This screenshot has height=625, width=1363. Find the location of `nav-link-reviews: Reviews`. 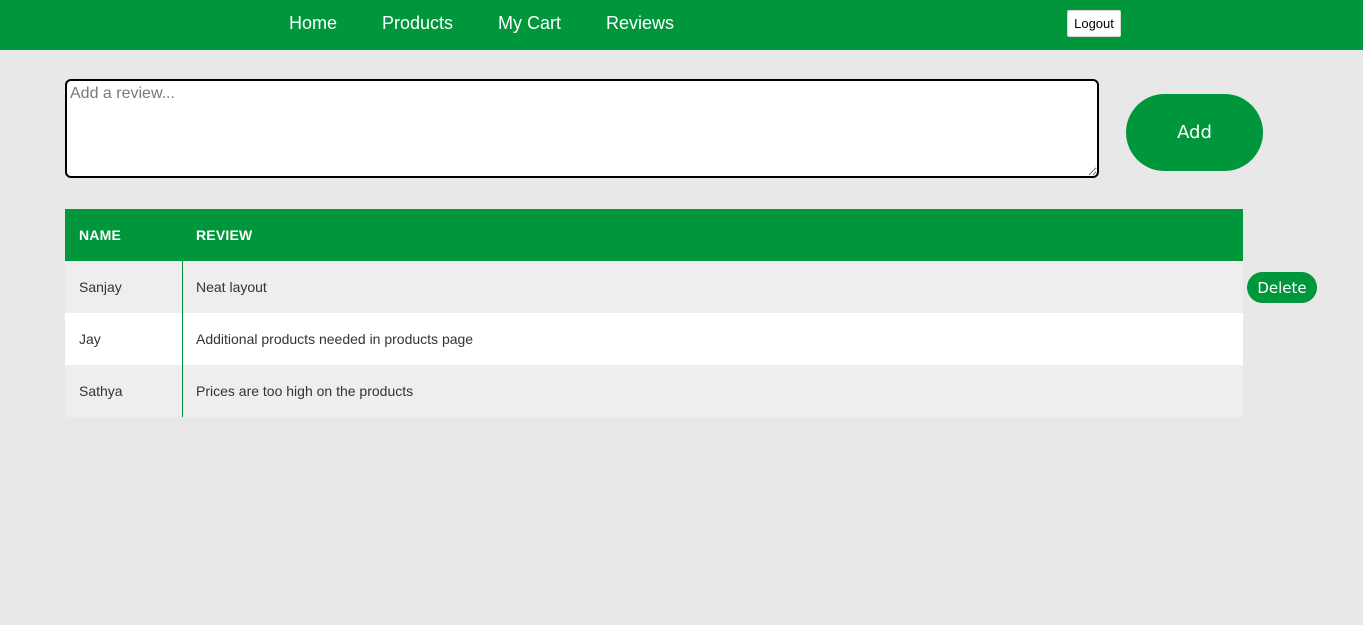

nav-link-reviews: Reviews is located at coordinates (640, 23).